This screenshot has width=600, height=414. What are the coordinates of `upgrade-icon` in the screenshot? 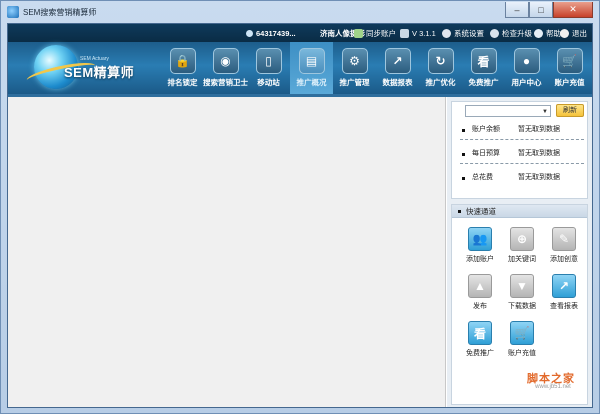 It's located at (494, 33).